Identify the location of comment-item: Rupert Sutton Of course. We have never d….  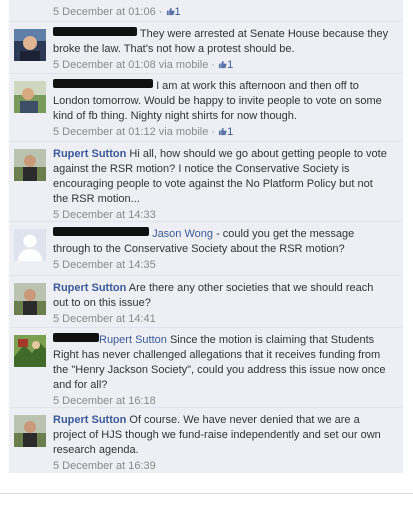
(206, 440).